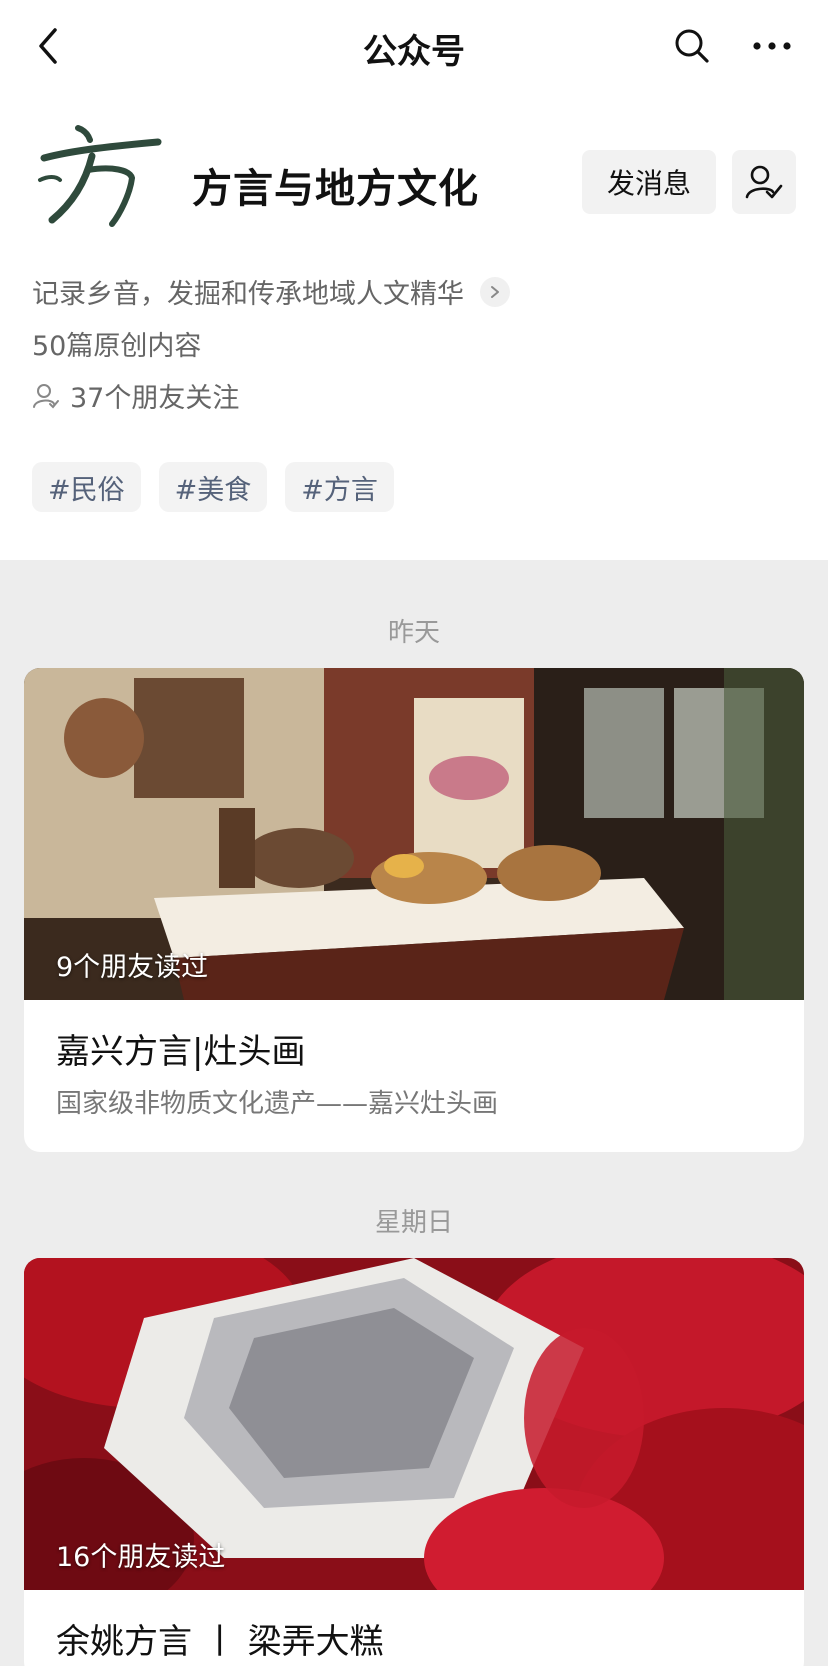 The image size is (828, 1666). What do you see at coordinates (414, 46) in the screenshot?
I see `navigation-bar: 公众号` at bounding box center [414, 46].